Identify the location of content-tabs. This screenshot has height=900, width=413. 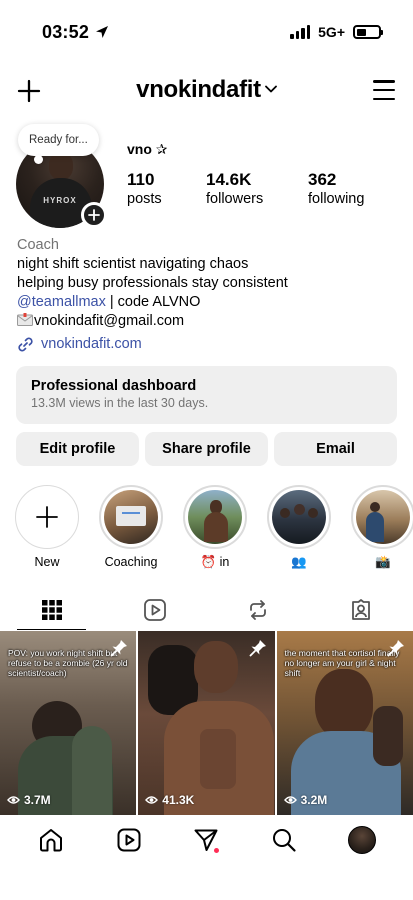
(206, 610).